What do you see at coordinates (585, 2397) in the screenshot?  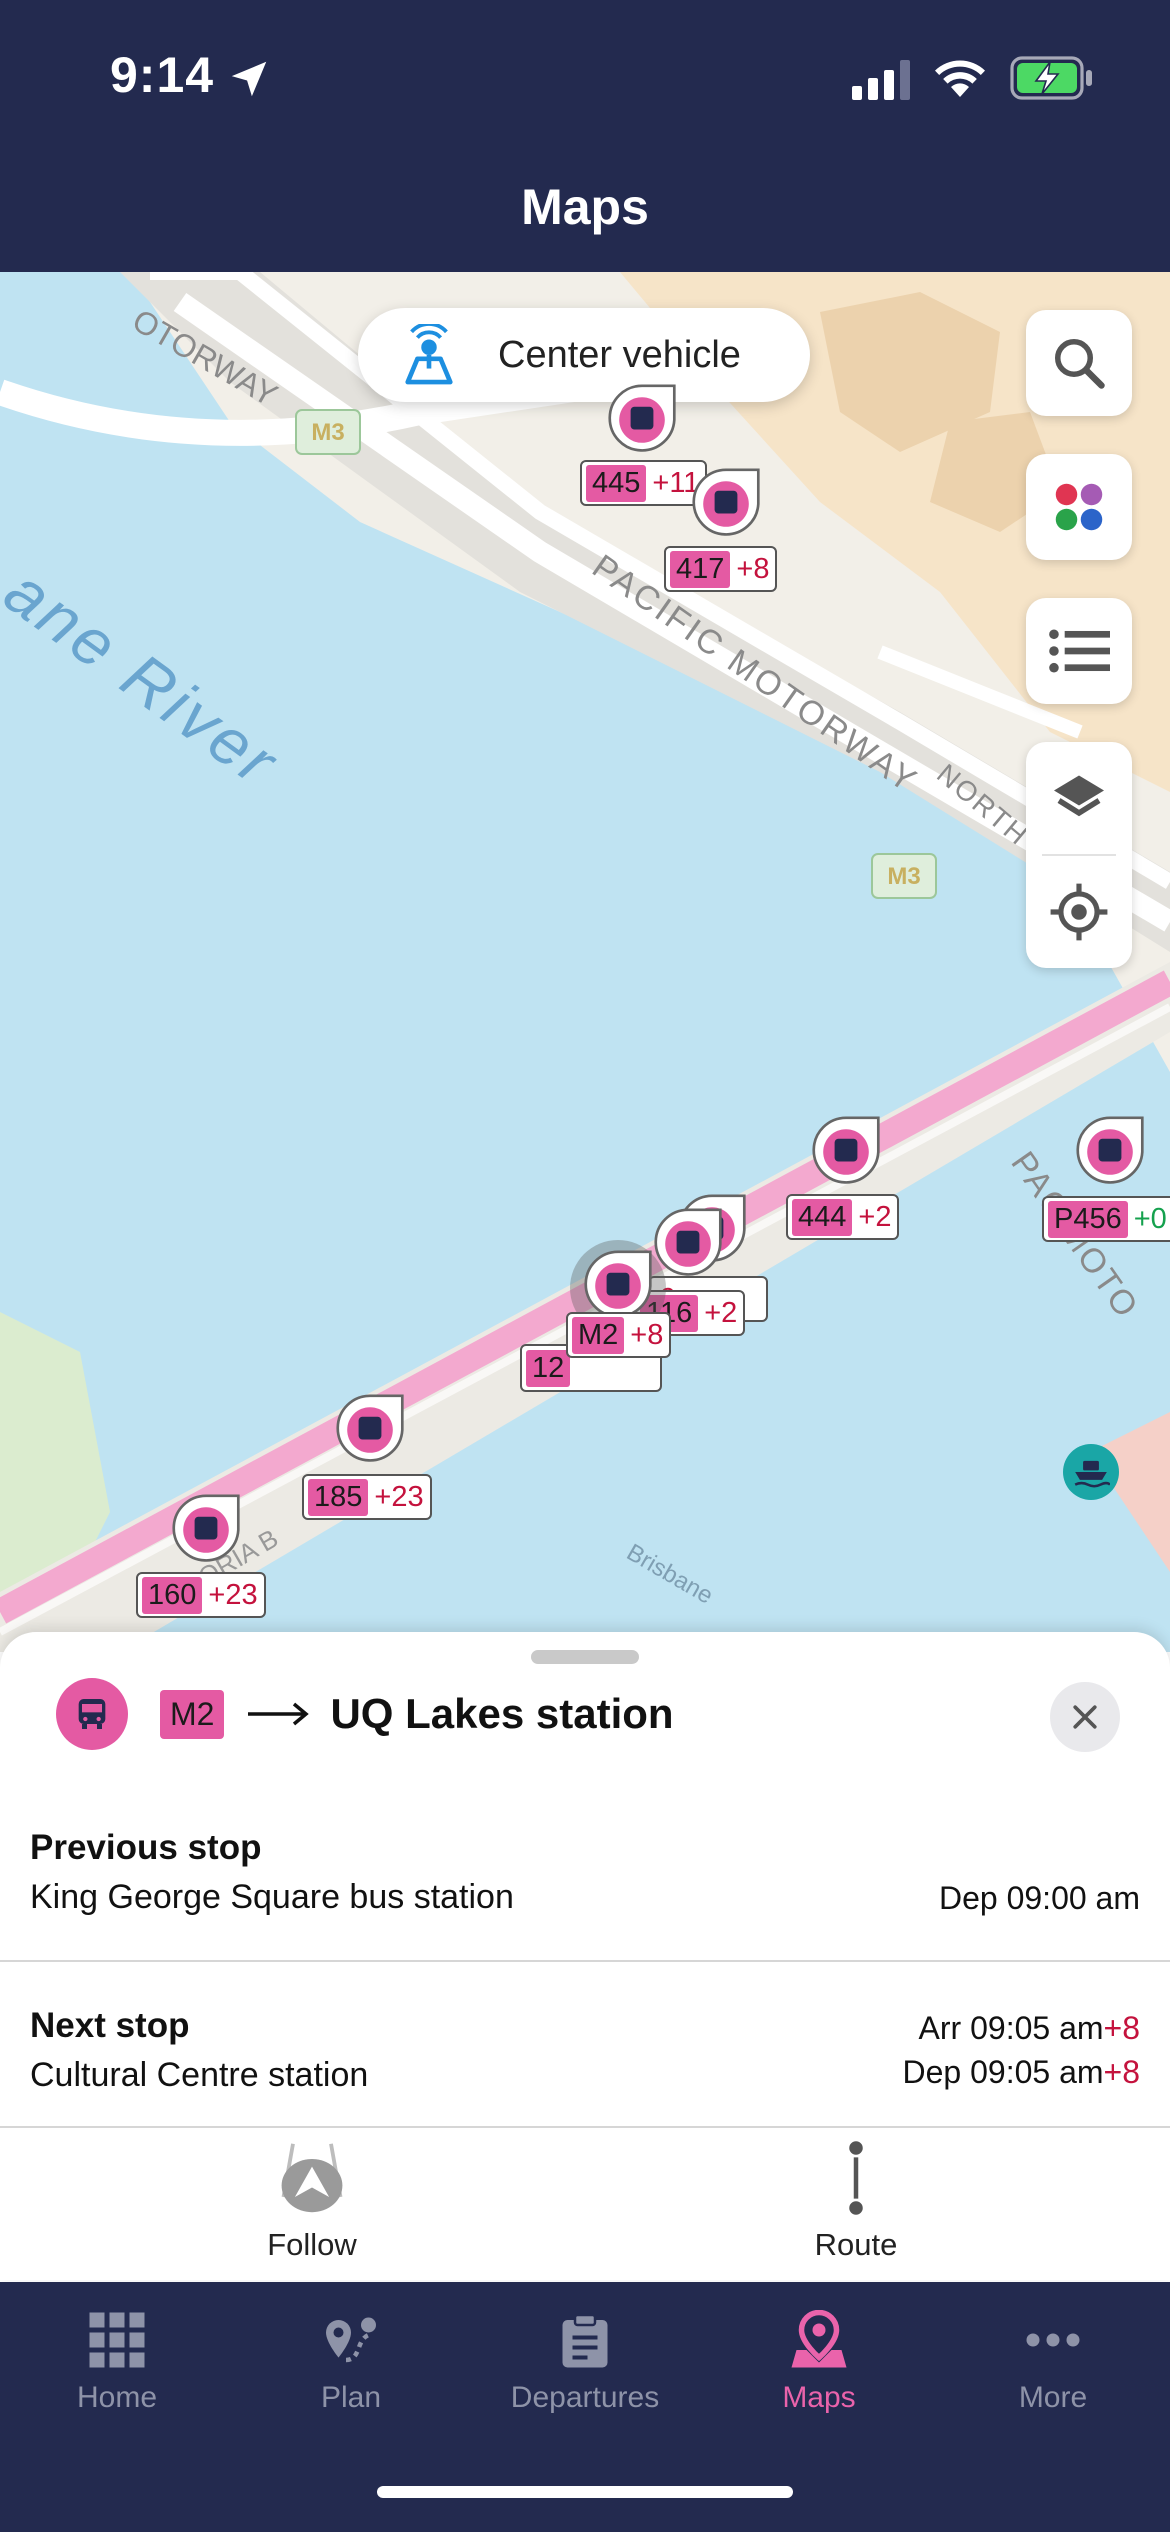 I see `tab-departures-label: Departures` at bounding box center [585, 2397].